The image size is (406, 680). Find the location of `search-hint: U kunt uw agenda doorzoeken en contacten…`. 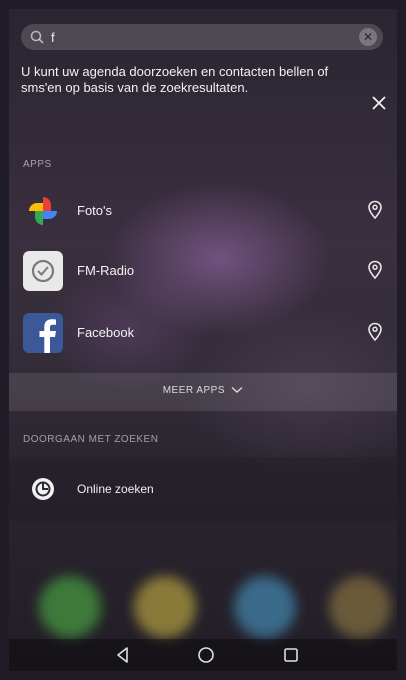

search-hint: U kunt uw agenda doorzoeken en contacten… is located at coordinates (175, 79).